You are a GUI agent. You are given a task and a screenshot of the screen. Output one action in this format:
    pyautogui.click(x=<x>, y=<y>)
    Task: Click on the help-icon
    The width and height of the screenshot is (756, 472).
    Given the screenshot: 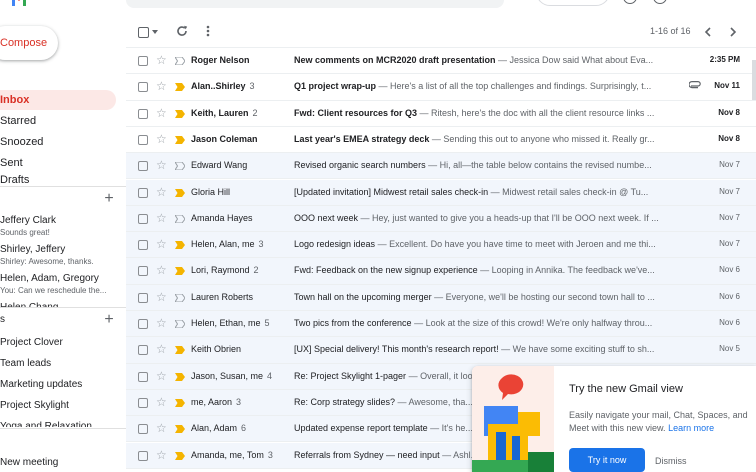 What is the action you would take?
    pyautogui.click(x=630, y=2)
    